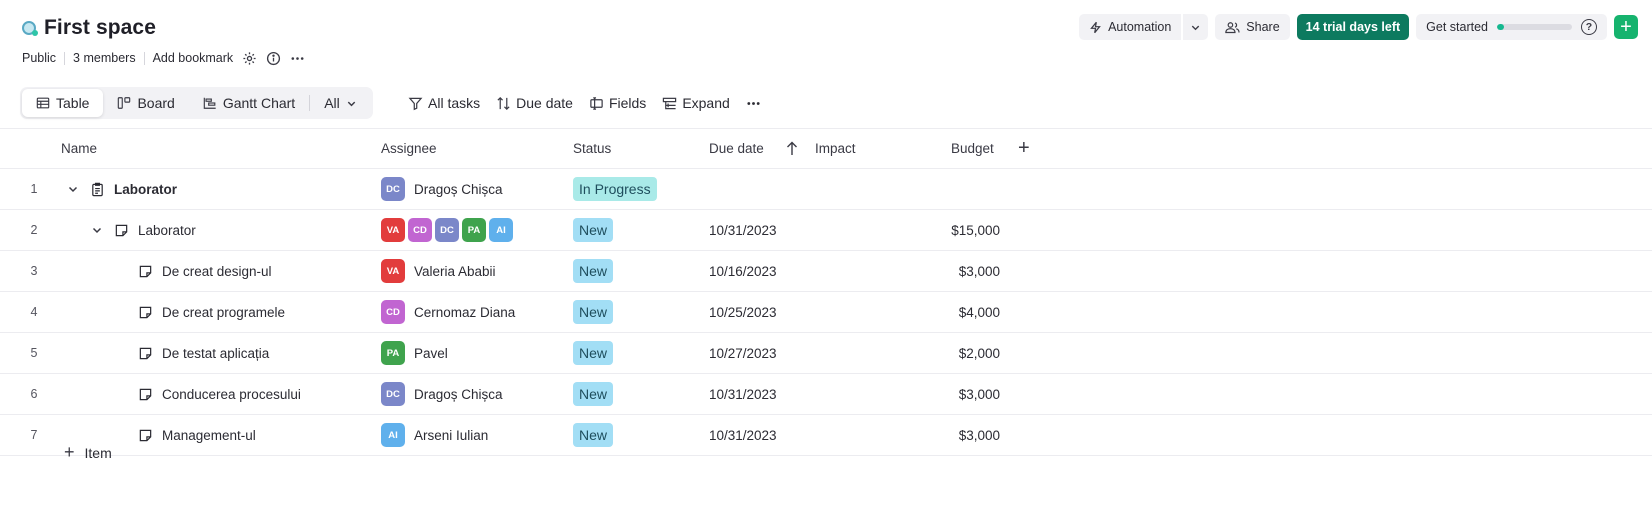 Image resolution: width=1652 pixels, height=524 pixels. Describe the element at coordinates (431, 353) in the screenshot. I see `assignee-name: Pavel` at that location.